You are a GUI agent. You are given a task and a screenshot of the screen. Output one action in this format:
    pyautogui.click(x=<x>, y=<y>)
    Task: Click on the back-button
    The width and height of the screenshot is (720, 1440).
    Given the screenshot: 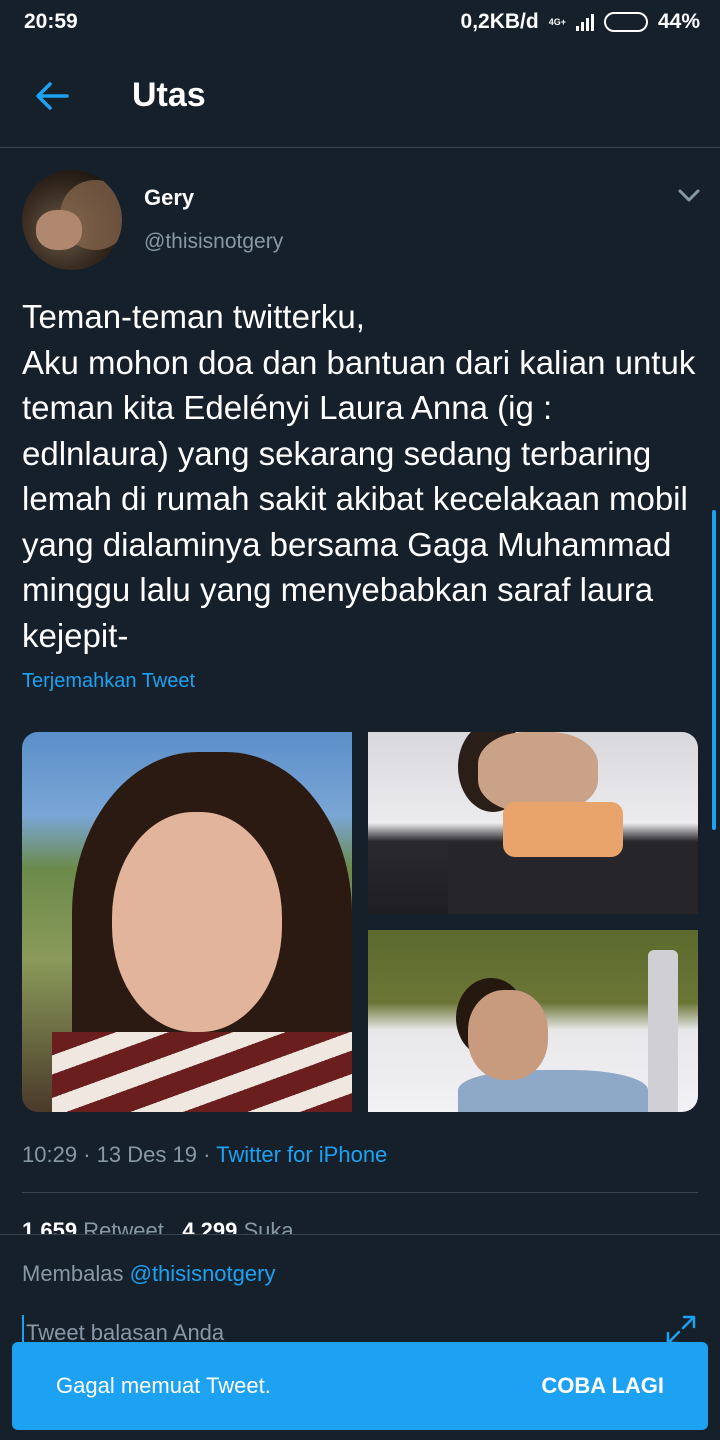 What is the action you would take?
    pyautogui.click(x=52, y=96)
    